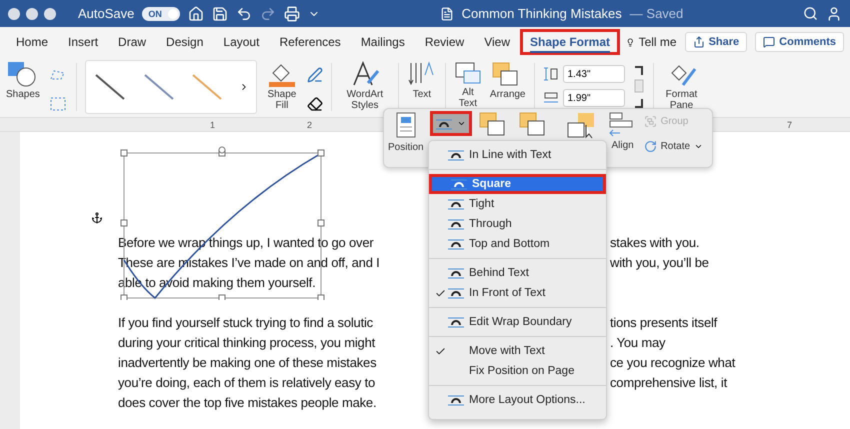 The width and height of the screenshot is (850, 429). Describe the element at coordinates (444, 42) in the screenshot. I see `ribbon-tab: Review` at that location.